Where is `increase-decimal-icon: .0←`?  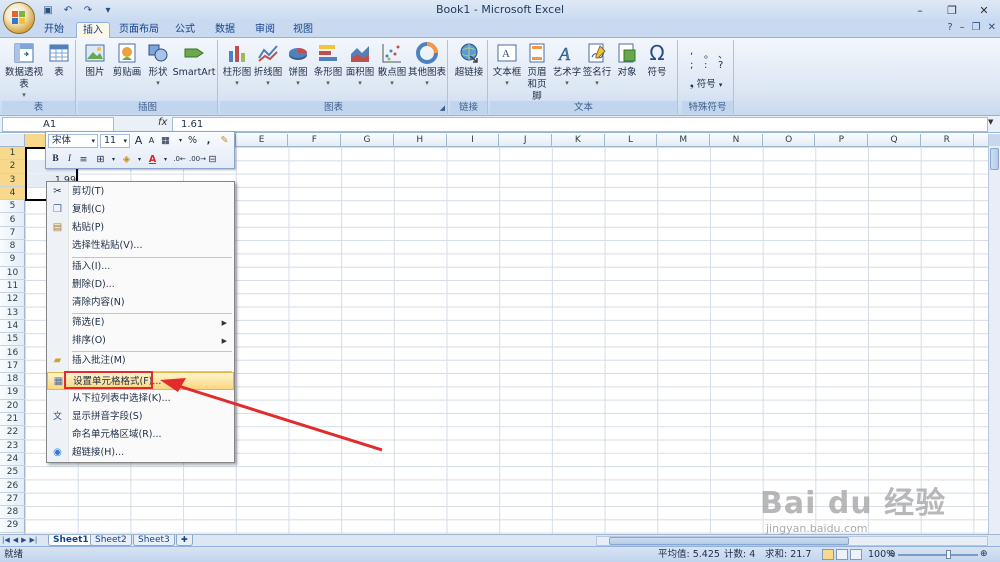 increase-decimal-icon: .0← is located at coordinates (179, 159).